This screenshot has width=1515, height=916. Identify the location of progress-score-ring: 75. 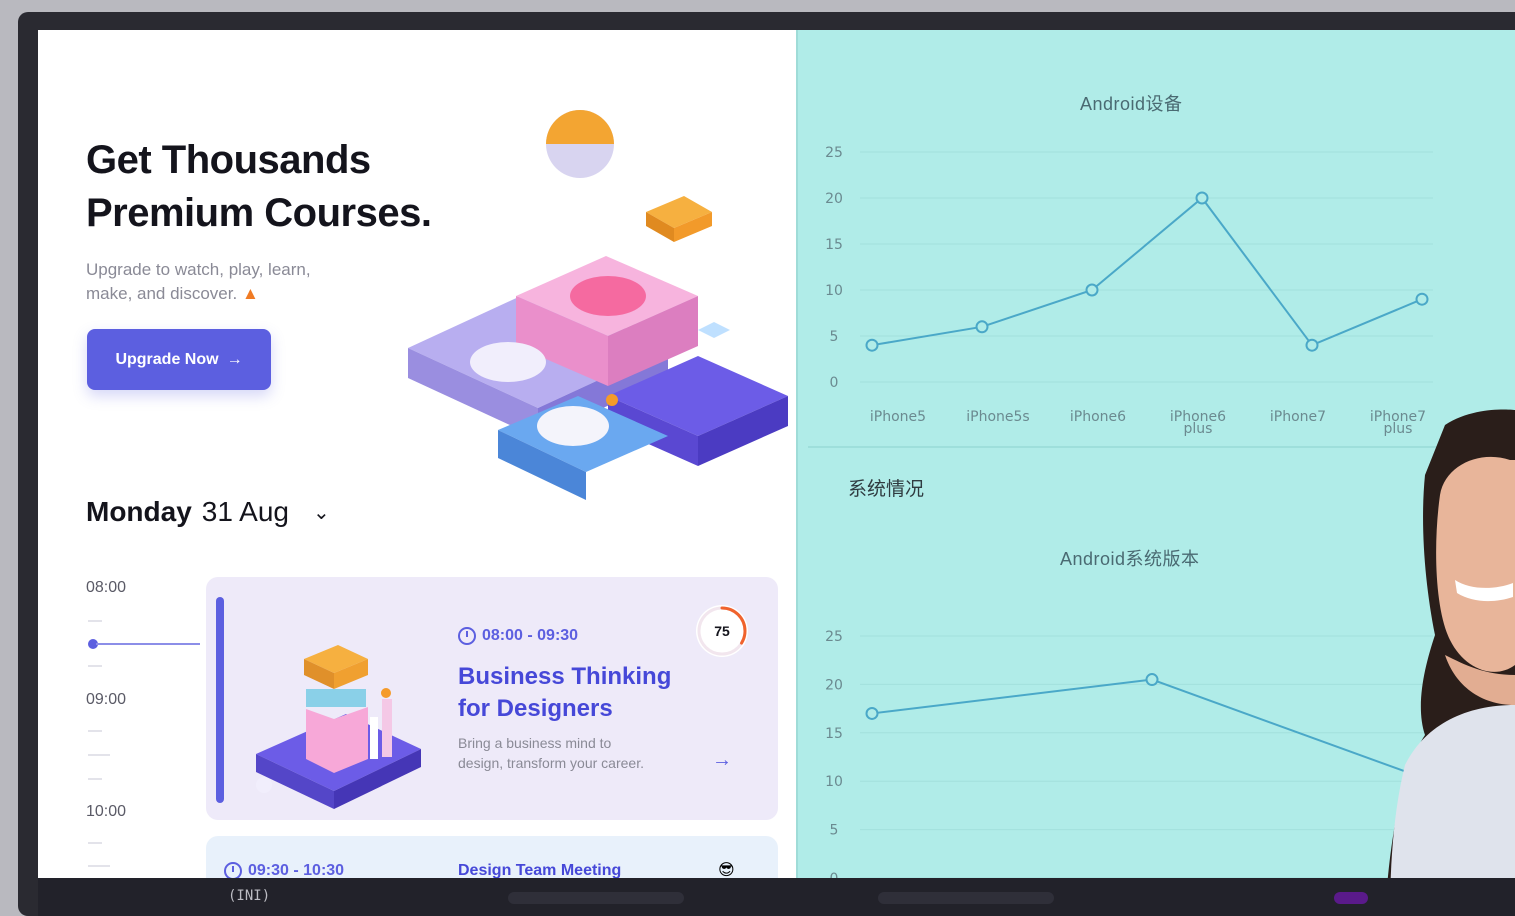
(722, 631).